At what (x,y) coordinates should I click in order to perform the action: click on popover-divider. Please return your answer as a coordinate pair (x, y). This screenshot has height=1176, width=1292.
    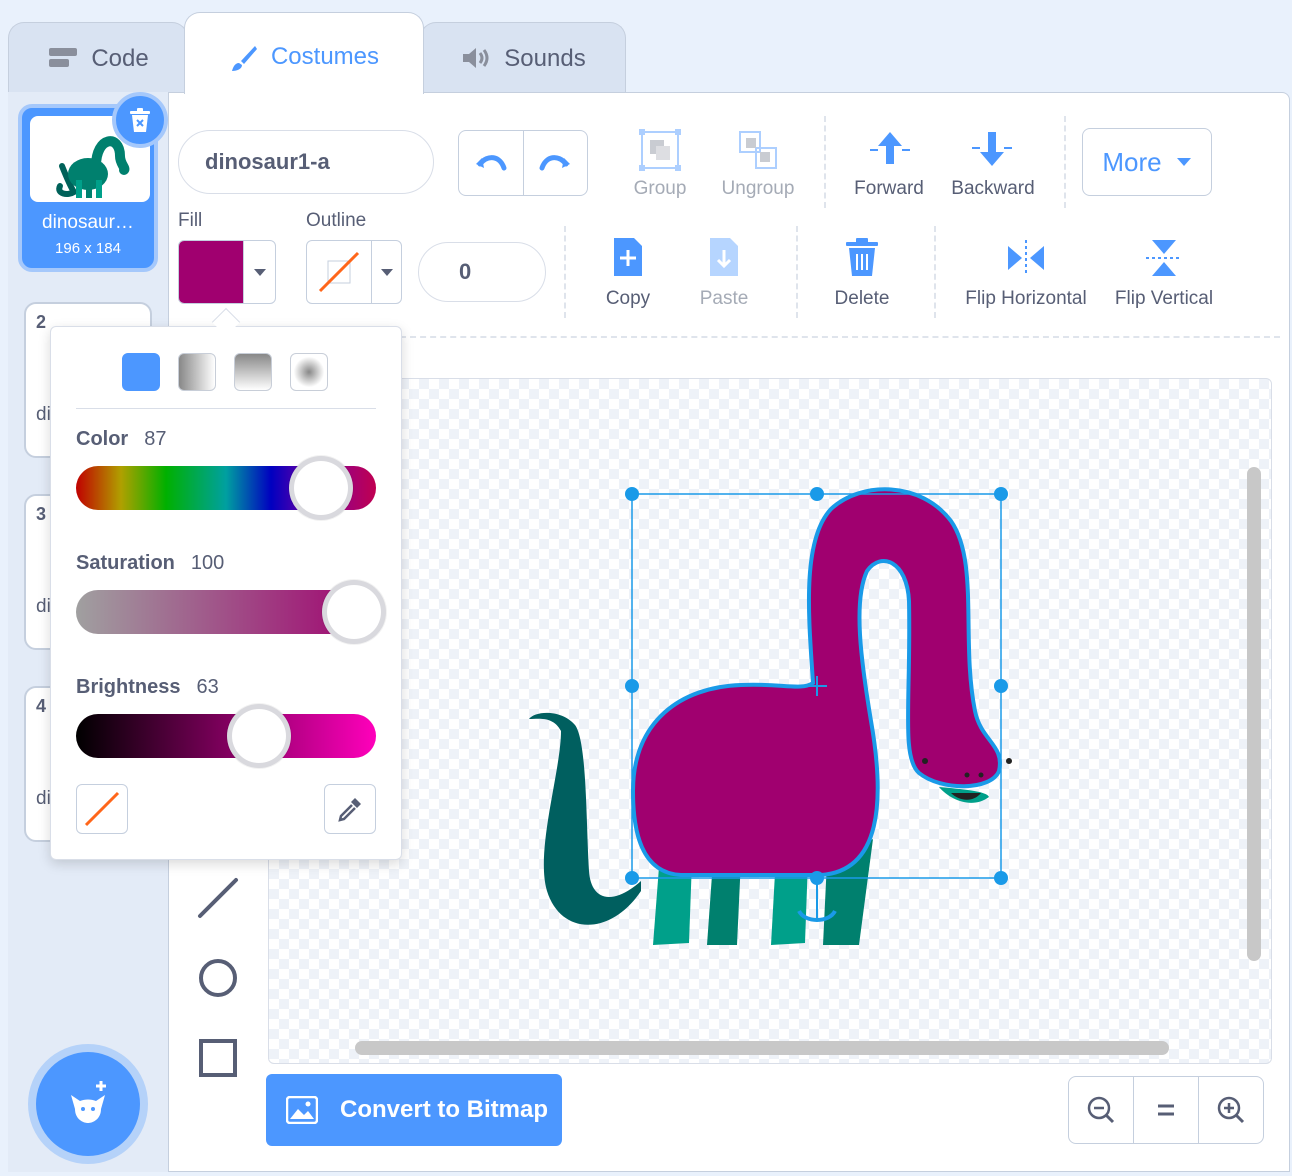
    Looking at the image, I should click on (226, 408).